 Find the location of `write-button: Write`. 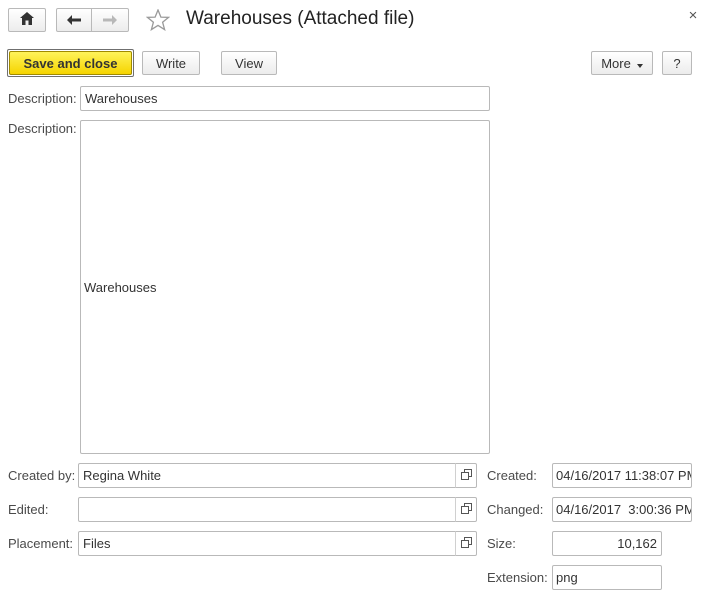

write-button: Write is located at coordinates (171, 63).